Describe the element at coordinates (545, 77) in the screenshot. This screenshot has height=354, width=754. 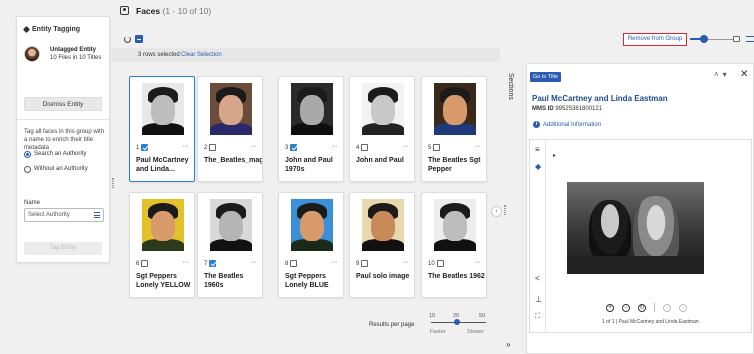
I see `go-to-title-button: Go to Title` at that location.